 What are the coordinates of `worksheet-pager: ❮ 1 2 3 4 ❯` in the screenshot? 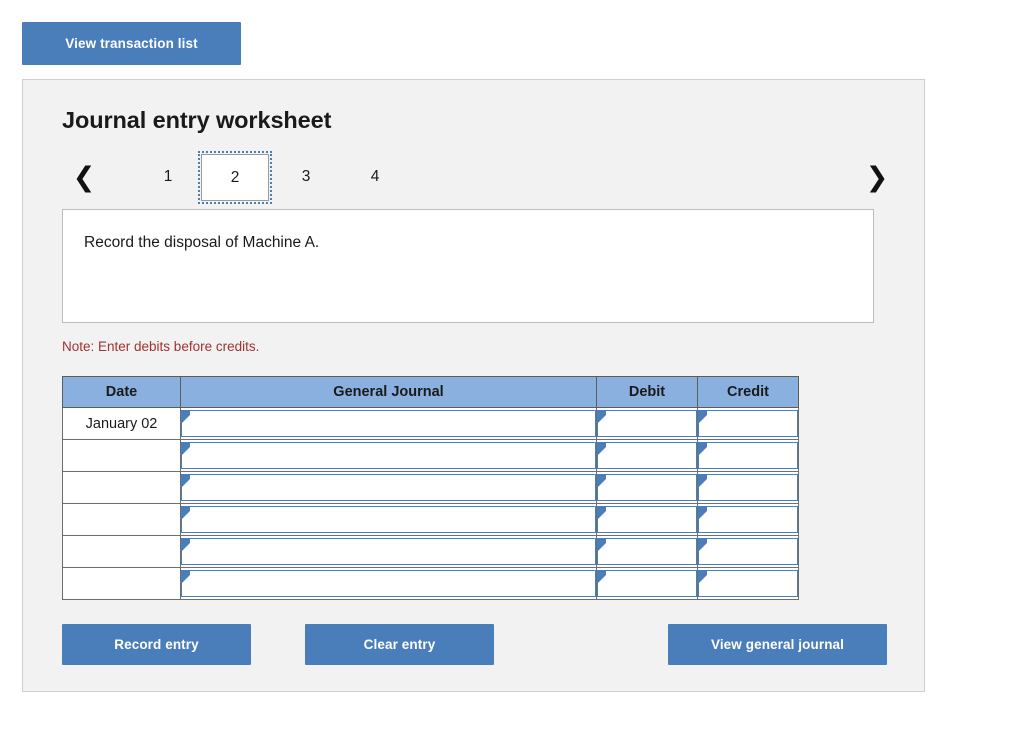 It's located at (477, 177).